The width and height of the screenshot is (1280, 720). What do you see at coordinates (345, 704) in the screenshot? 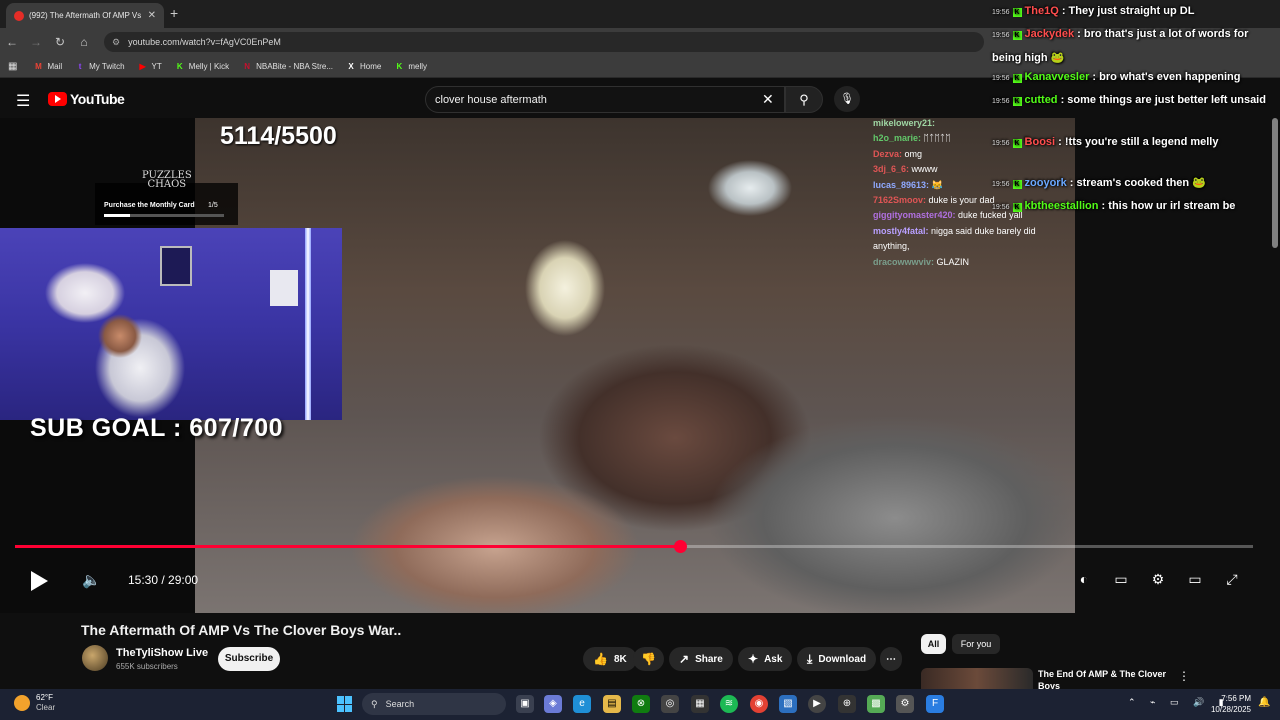
I see `windows-start-icon` at bounding box center [345, 704].